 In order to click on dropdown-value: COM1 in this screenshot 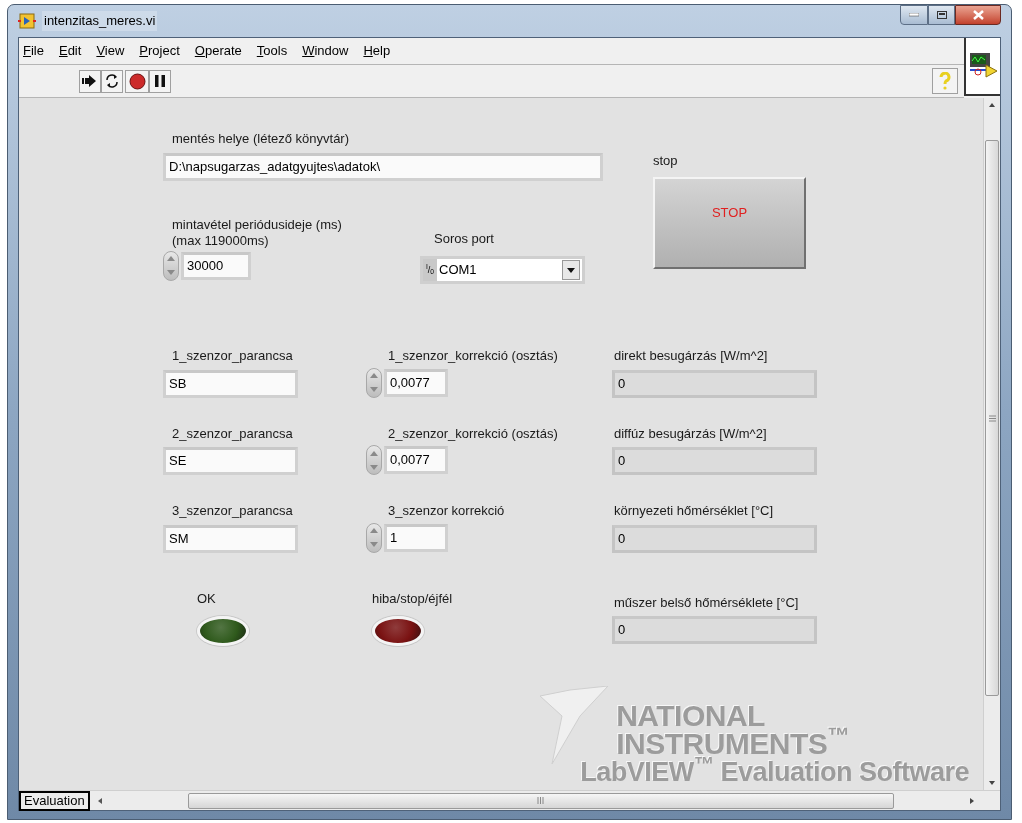, I will do `click(458, 270)`.